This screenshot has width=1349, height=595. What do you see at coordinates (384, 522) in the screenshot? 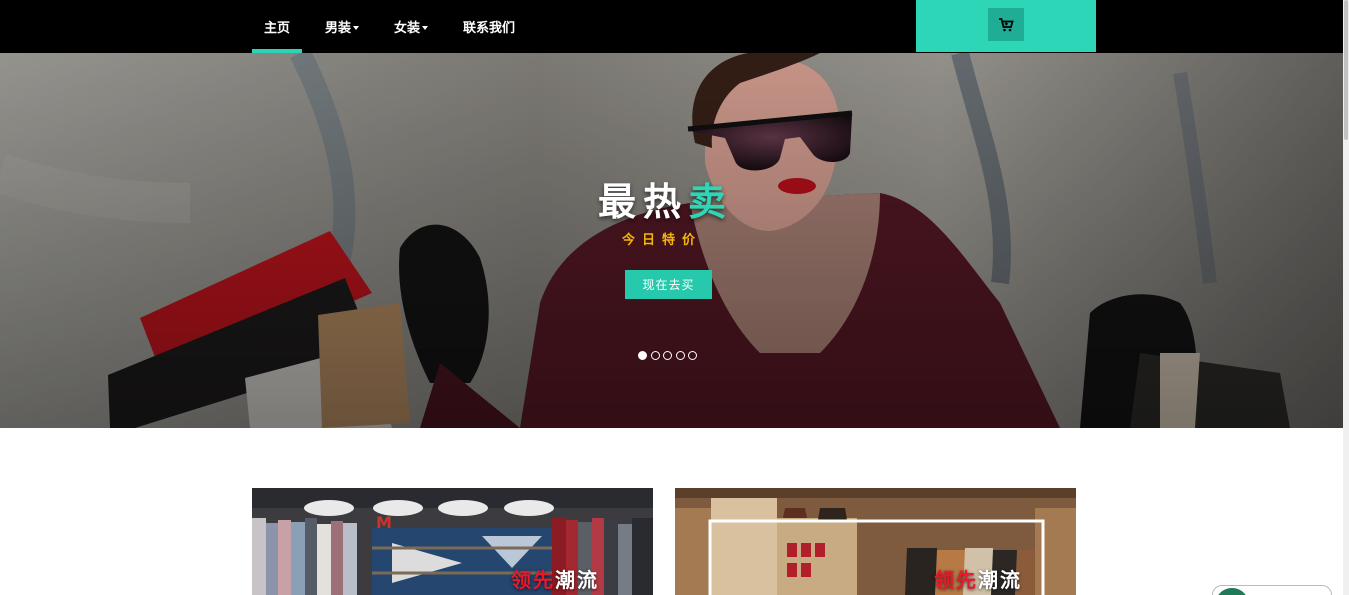
I see `svg-text: M` at bounding box center [384, 522].